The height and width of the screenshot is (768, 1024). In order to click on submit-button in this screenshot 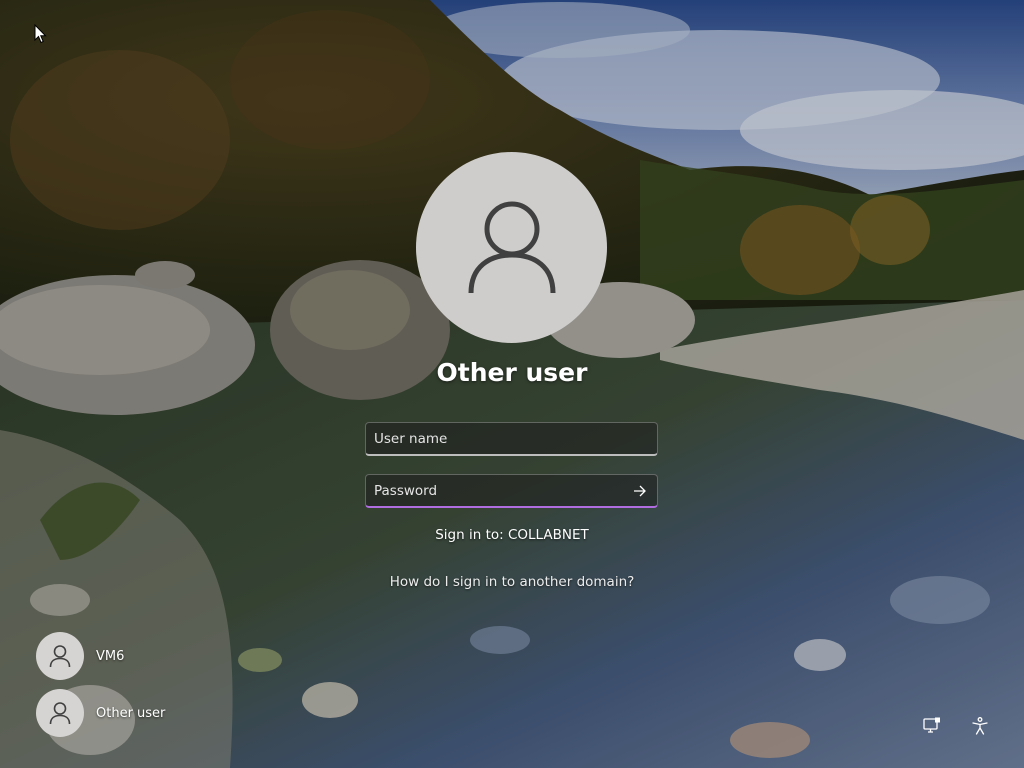, I will do `click(640, 491)`.